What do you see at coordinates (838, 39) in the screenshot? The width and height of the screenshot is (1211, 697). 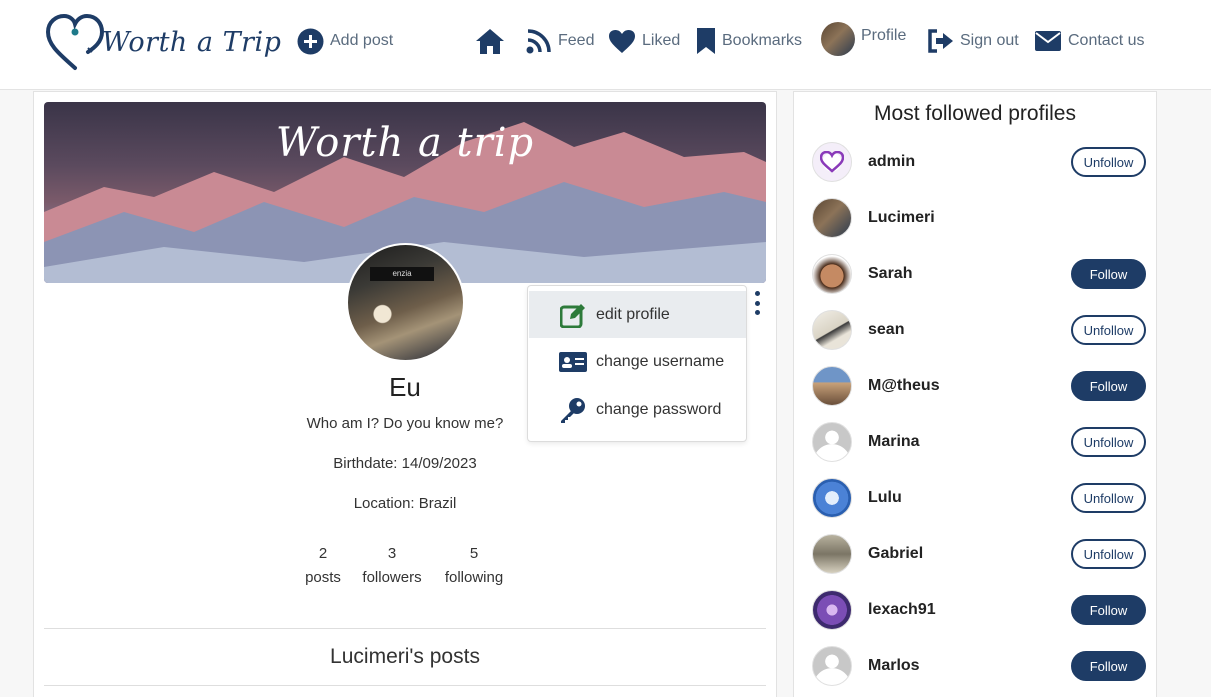 I see `user-avatar` at bounding box center [838, 39].